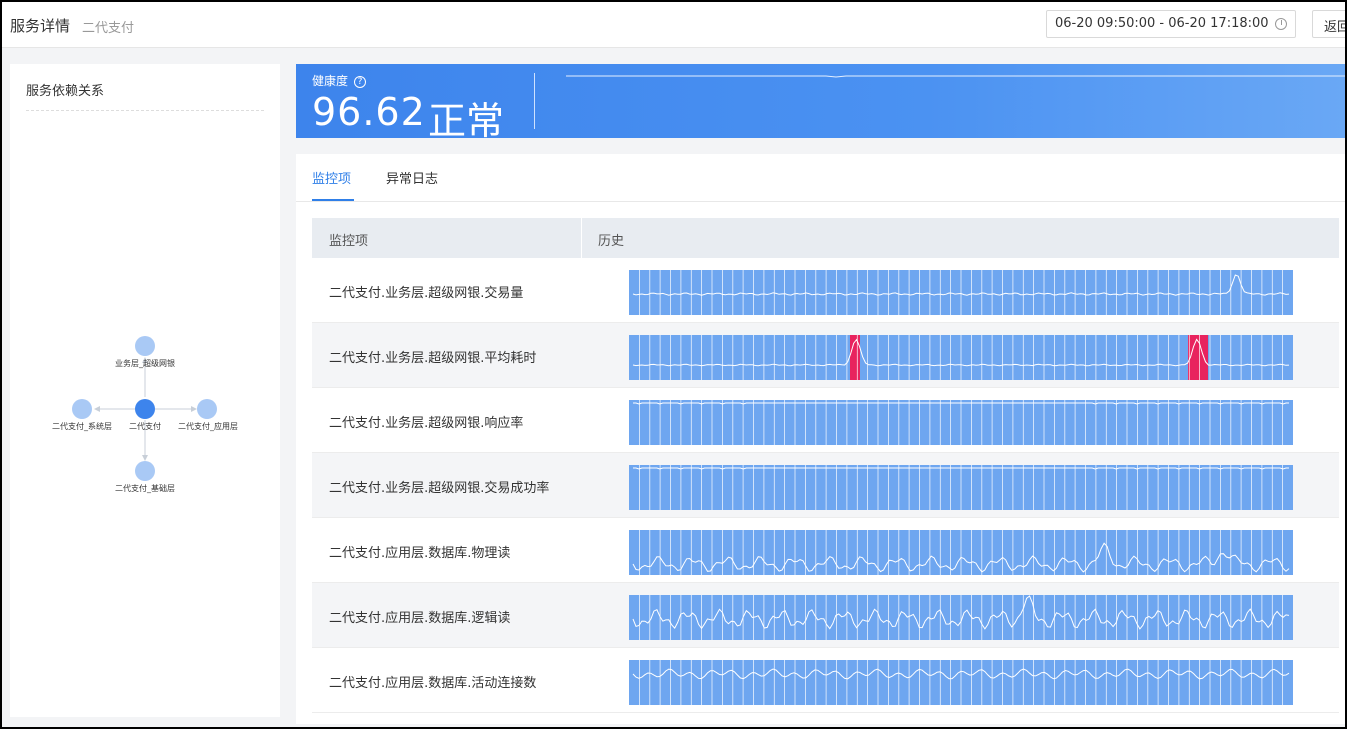  Describe the element at coordinates (145, 471) in the screenshot. I see `node-bottom` at that location.